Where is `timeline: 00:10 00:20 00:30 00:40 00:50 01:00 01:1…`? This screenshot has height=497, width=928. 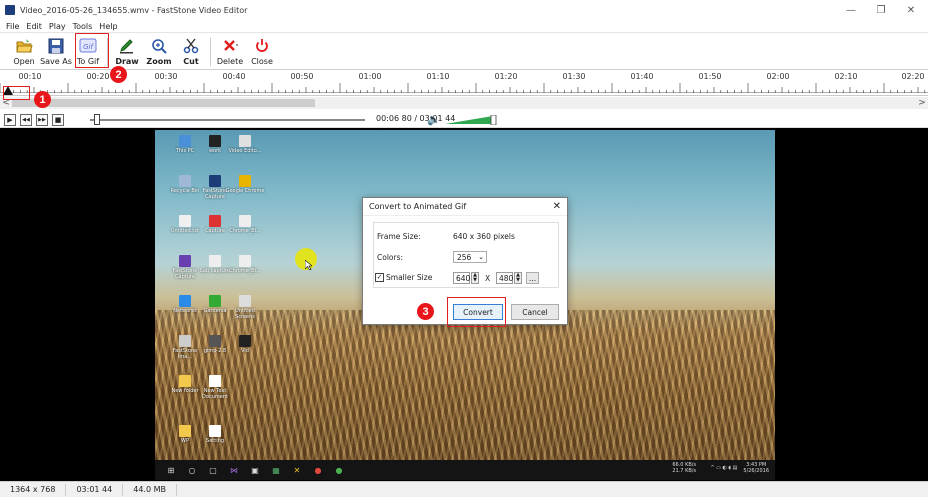 timeline: 00:10 00:20 00:30 00:40 00:50 01:00 01:1… is located at coordinates (464, 83).